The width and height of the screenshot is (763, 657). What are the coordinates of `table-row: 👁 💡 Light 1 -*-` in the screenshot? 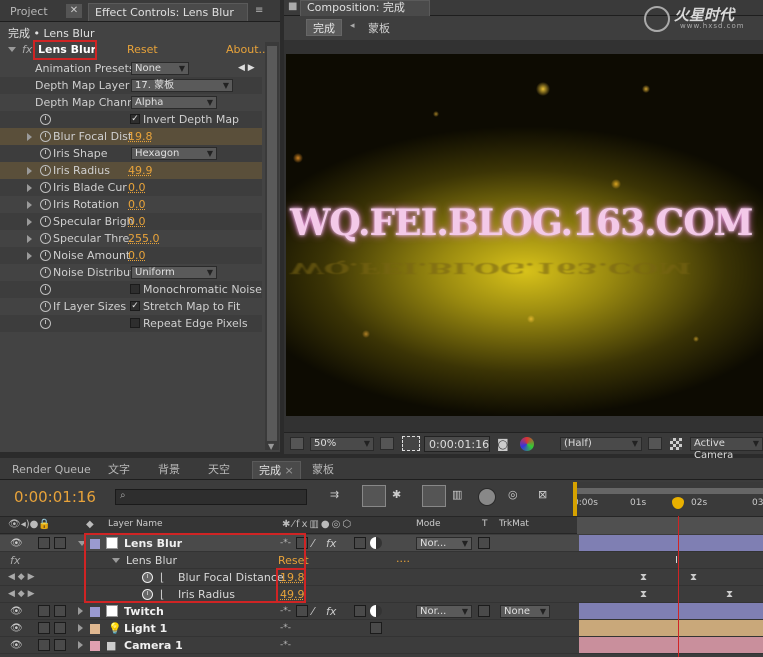 It's located at (381, 628).